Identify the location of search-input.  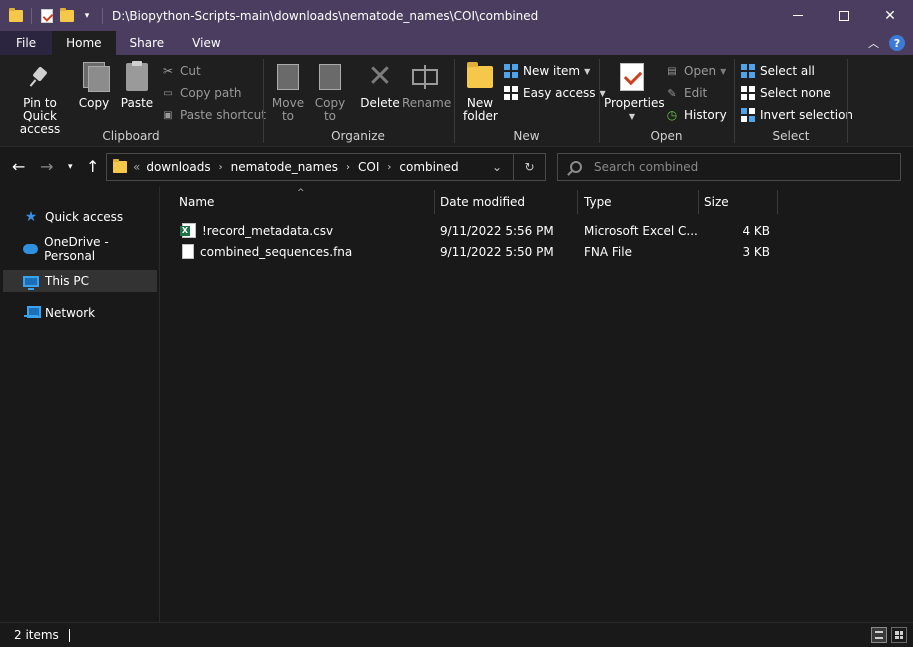
(734, 167).